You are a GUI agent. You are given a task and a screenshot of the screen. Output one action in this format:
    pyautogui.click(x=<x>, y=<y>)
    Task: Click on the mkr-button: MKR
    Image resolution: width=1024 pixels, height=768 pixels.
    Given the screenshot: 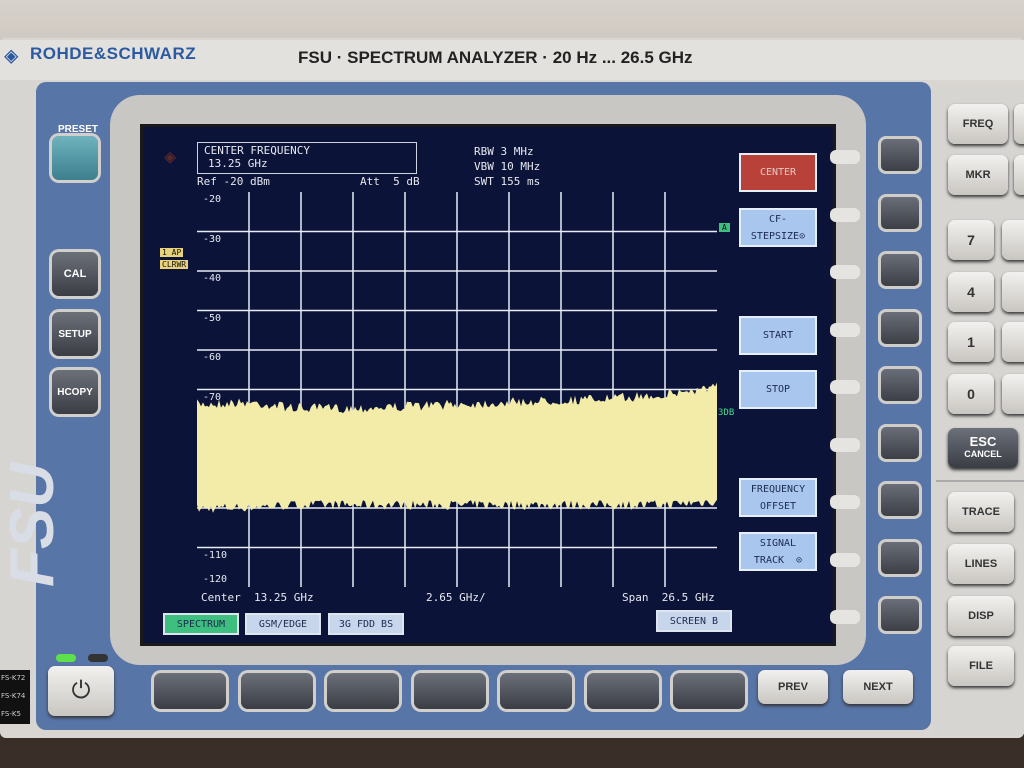 What is the action you would take?
    pyautogui.click(x=978, y=175)
    